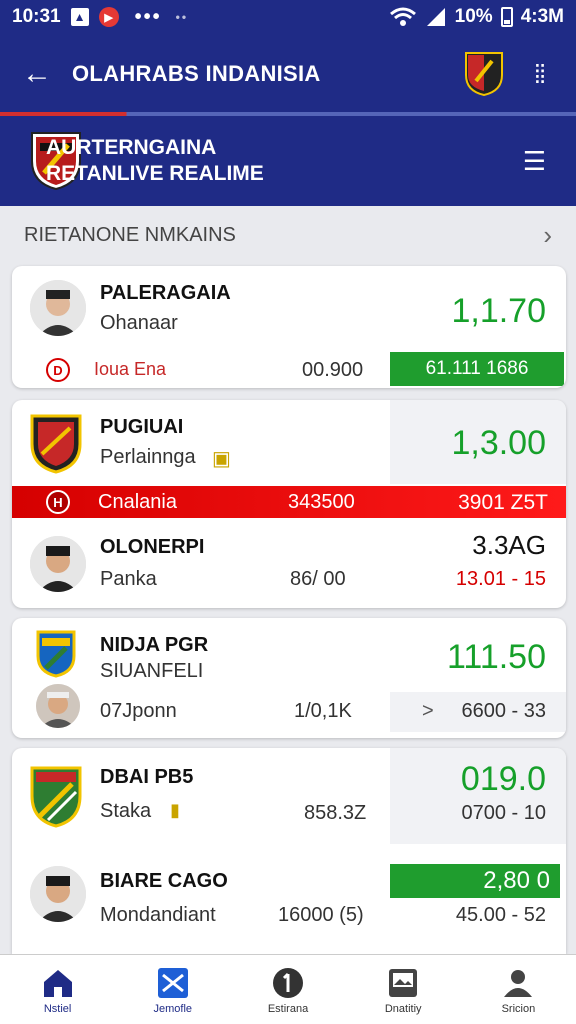  Describe the element at coordinates (130, 234) in the screenshot. I see `section-title: RIETANONE NMKAINS` at that location.